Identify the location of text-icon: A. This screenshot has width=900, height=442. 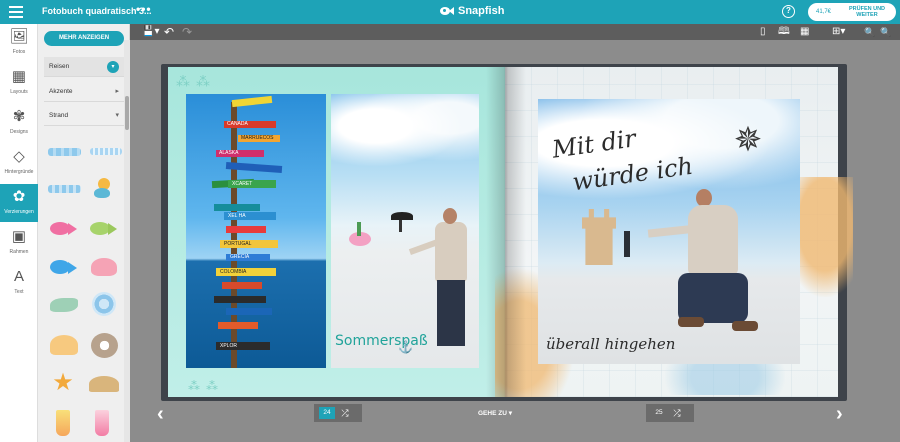
(18, 276).